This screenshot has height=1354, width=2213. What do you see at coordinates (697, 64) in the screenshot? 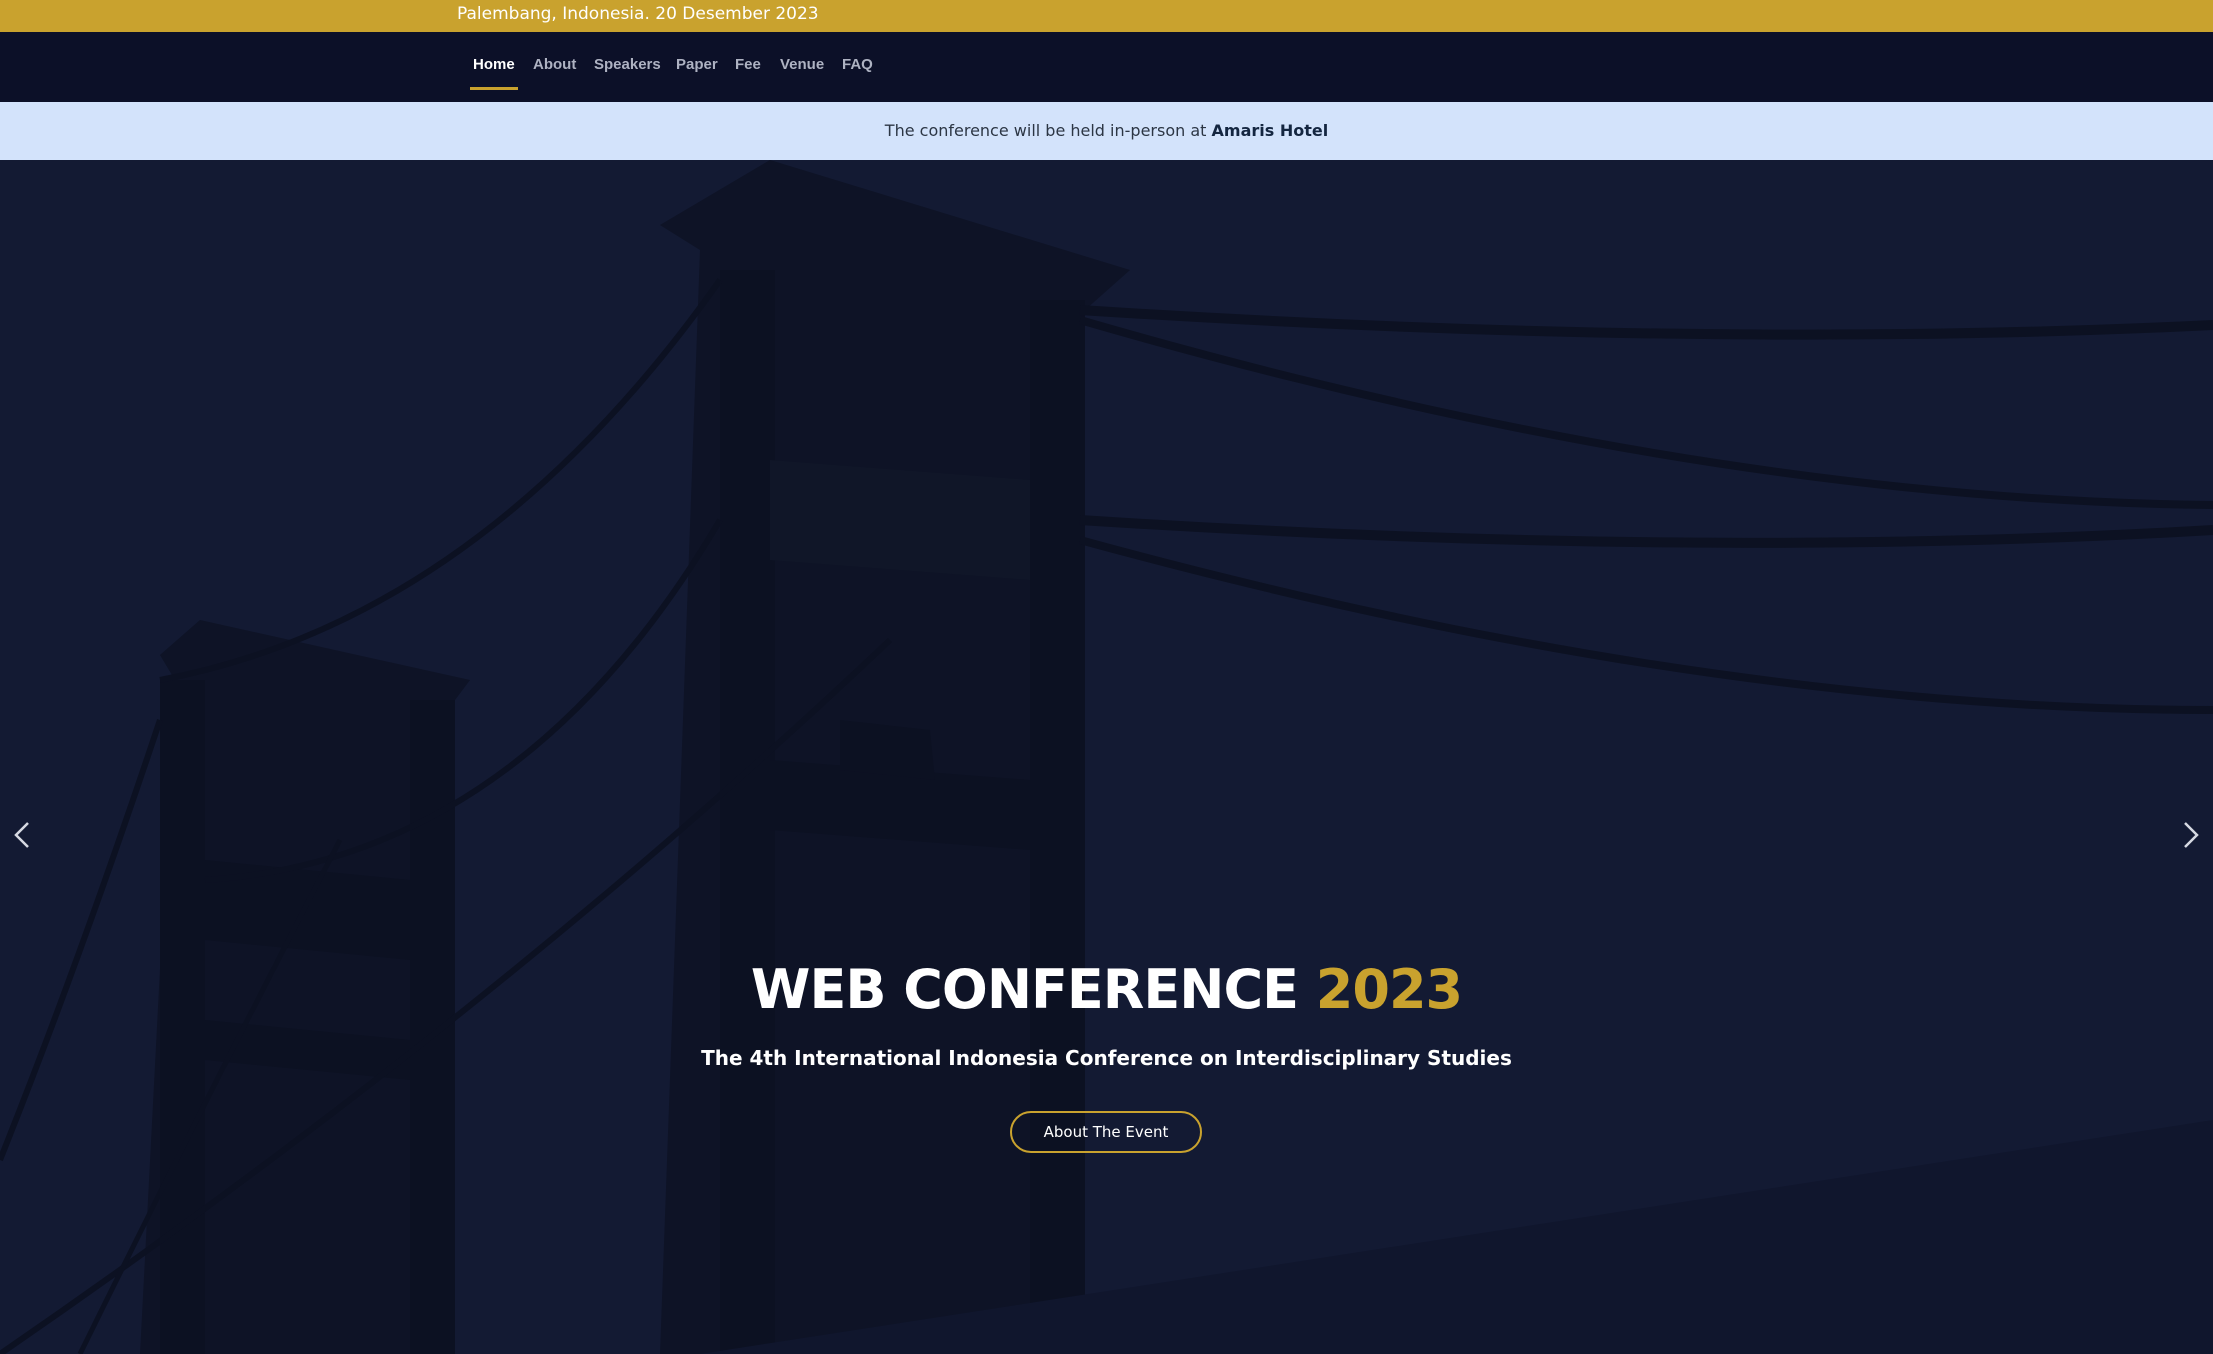
I see `nav-item-paper: Paper` at bounding box center [697, 64].